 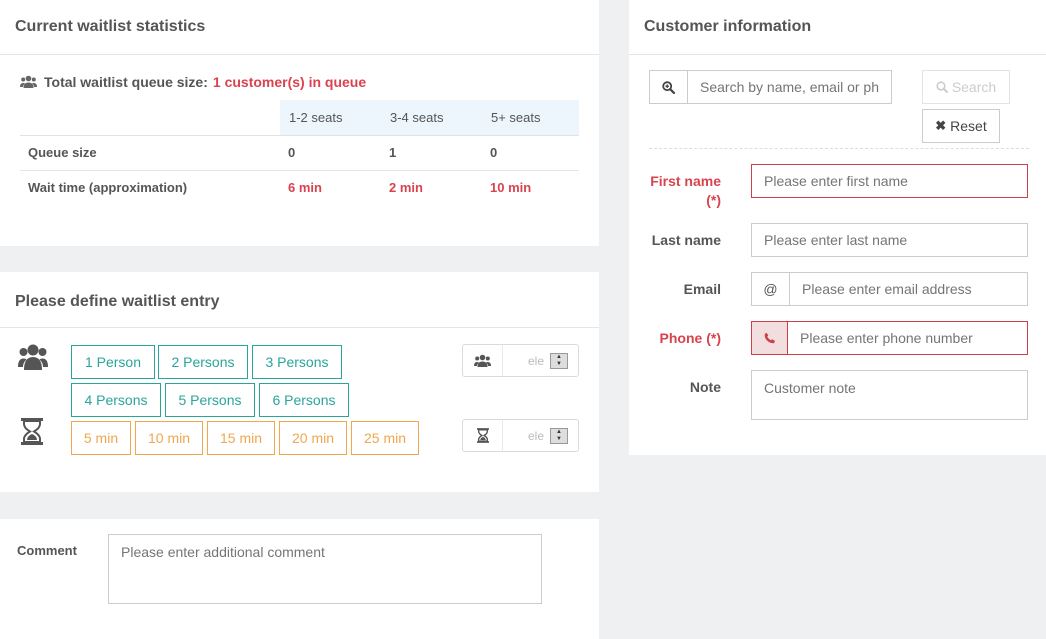 I want to click on reset-button: ✖ Reset, so click(x=961, y=126).